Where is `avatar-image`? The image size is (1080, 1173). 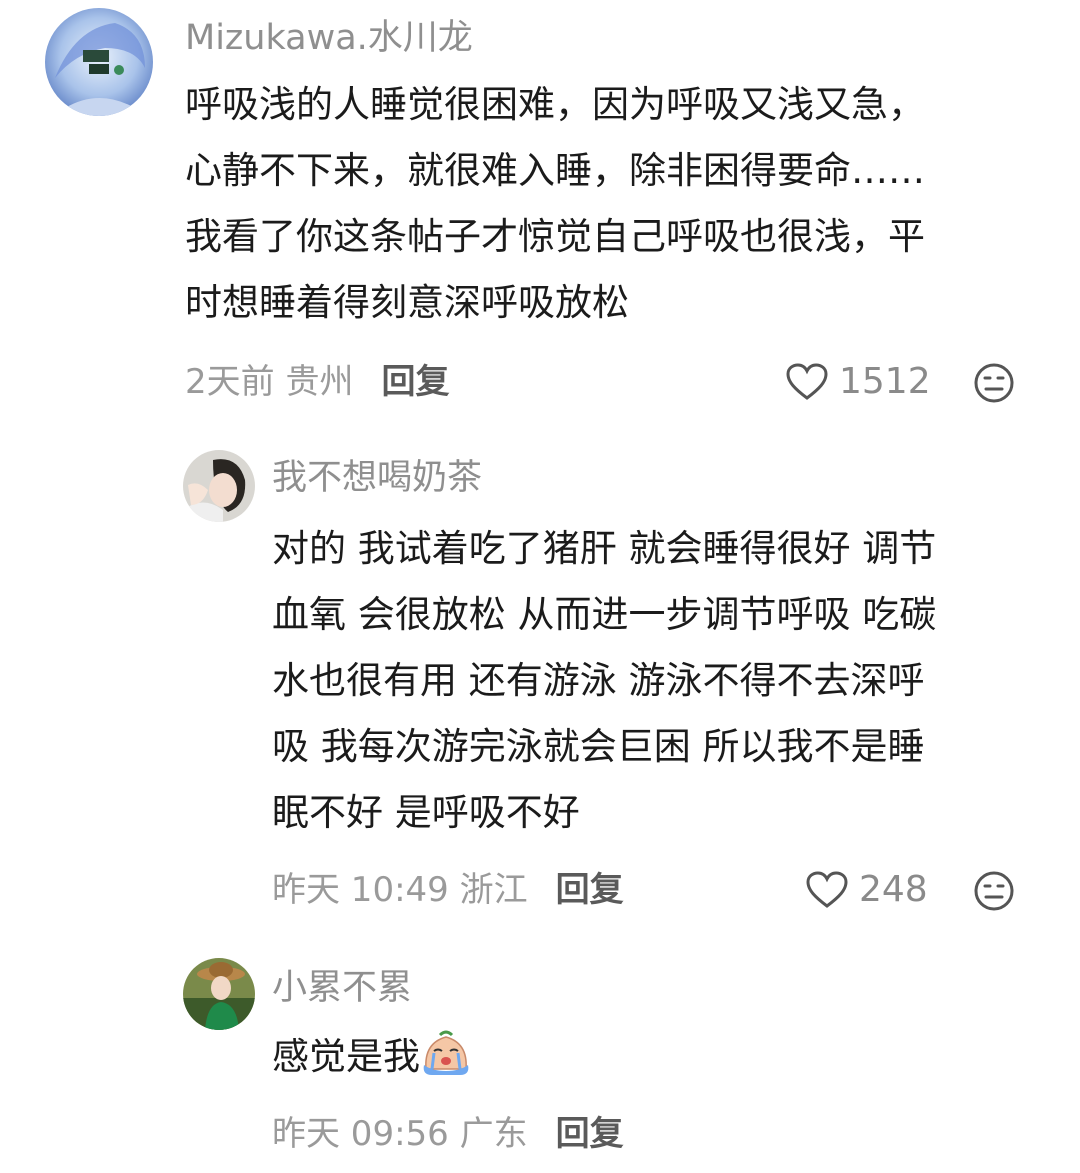 avatar-image is located at coordinates (219, 994).